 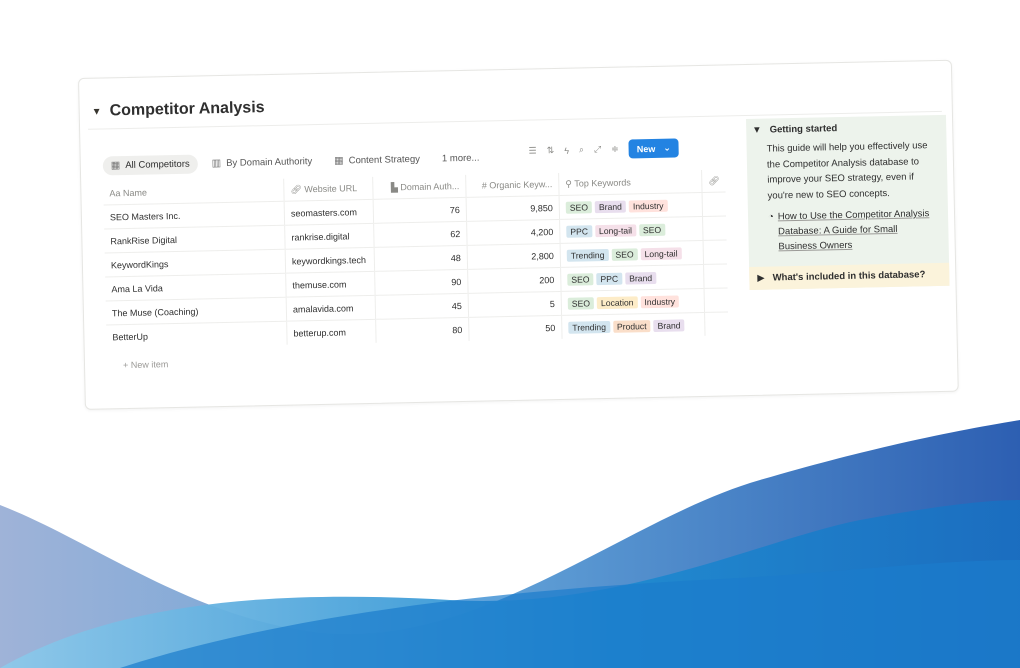 I want to click on row-top-keywords-cell: SEO Location Industry, so click(x=633, y=302).